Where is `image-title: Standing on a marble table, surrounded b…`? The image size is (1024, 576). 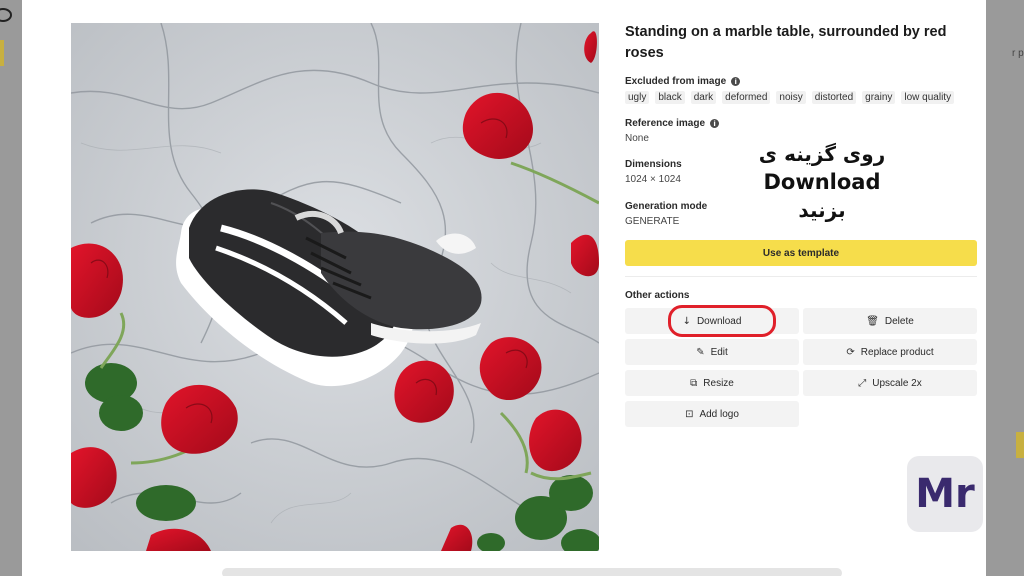
image-title: Standing on a marble table, surrounded b… is located at coordinates (786, 42).